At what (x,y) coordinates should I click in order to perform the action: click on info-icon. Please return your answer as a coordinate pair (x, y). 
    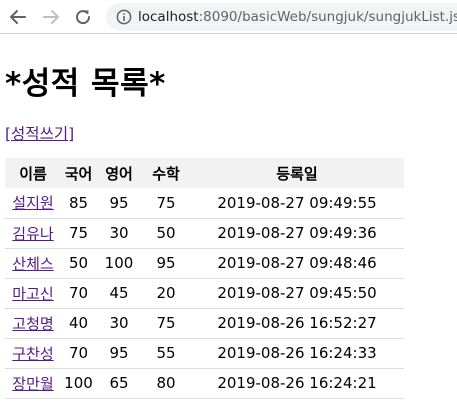
    Looking at the image, I should click on (124, 17).